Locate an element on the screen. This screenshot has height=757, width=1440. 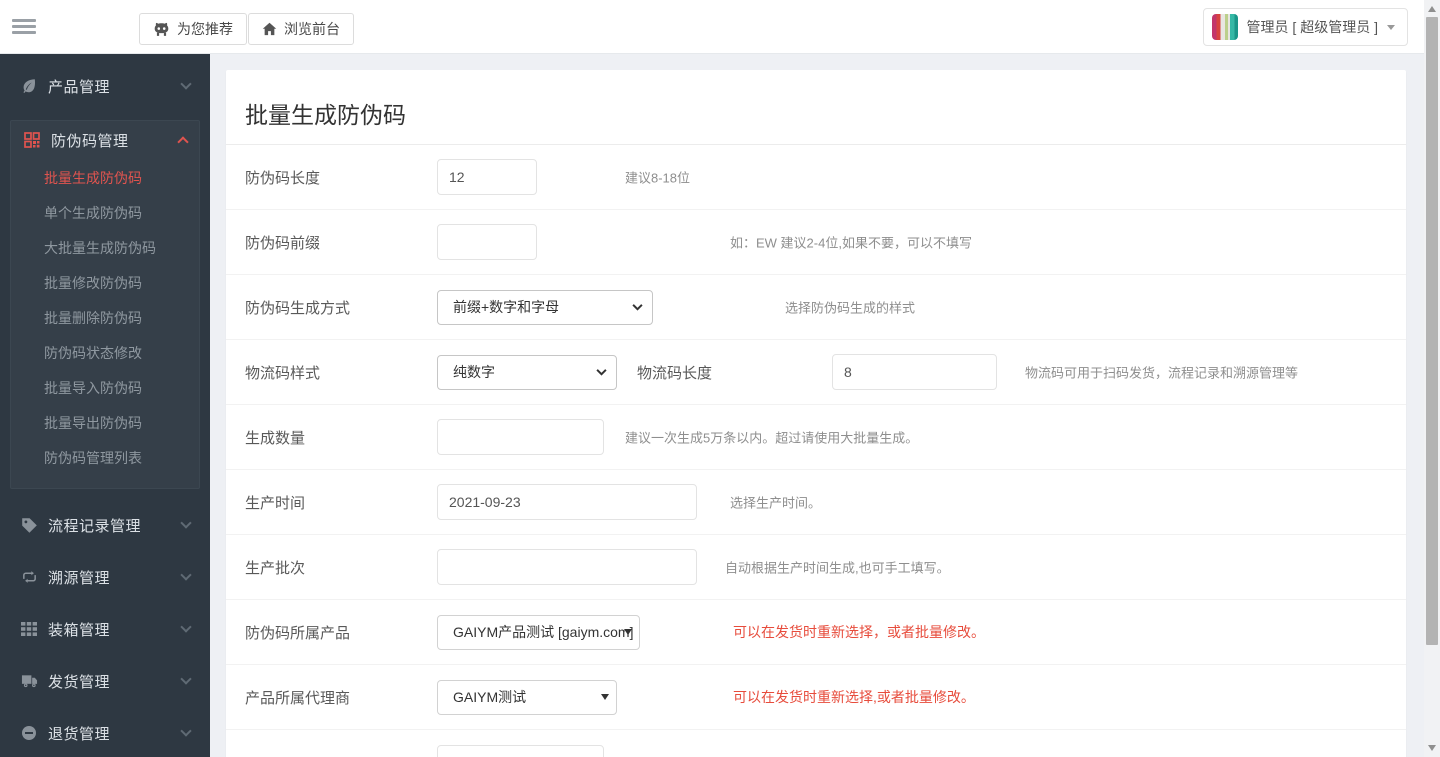
form-row-production-date: 生产时间 选择生产时间。 is located at coordinates (816, 502).